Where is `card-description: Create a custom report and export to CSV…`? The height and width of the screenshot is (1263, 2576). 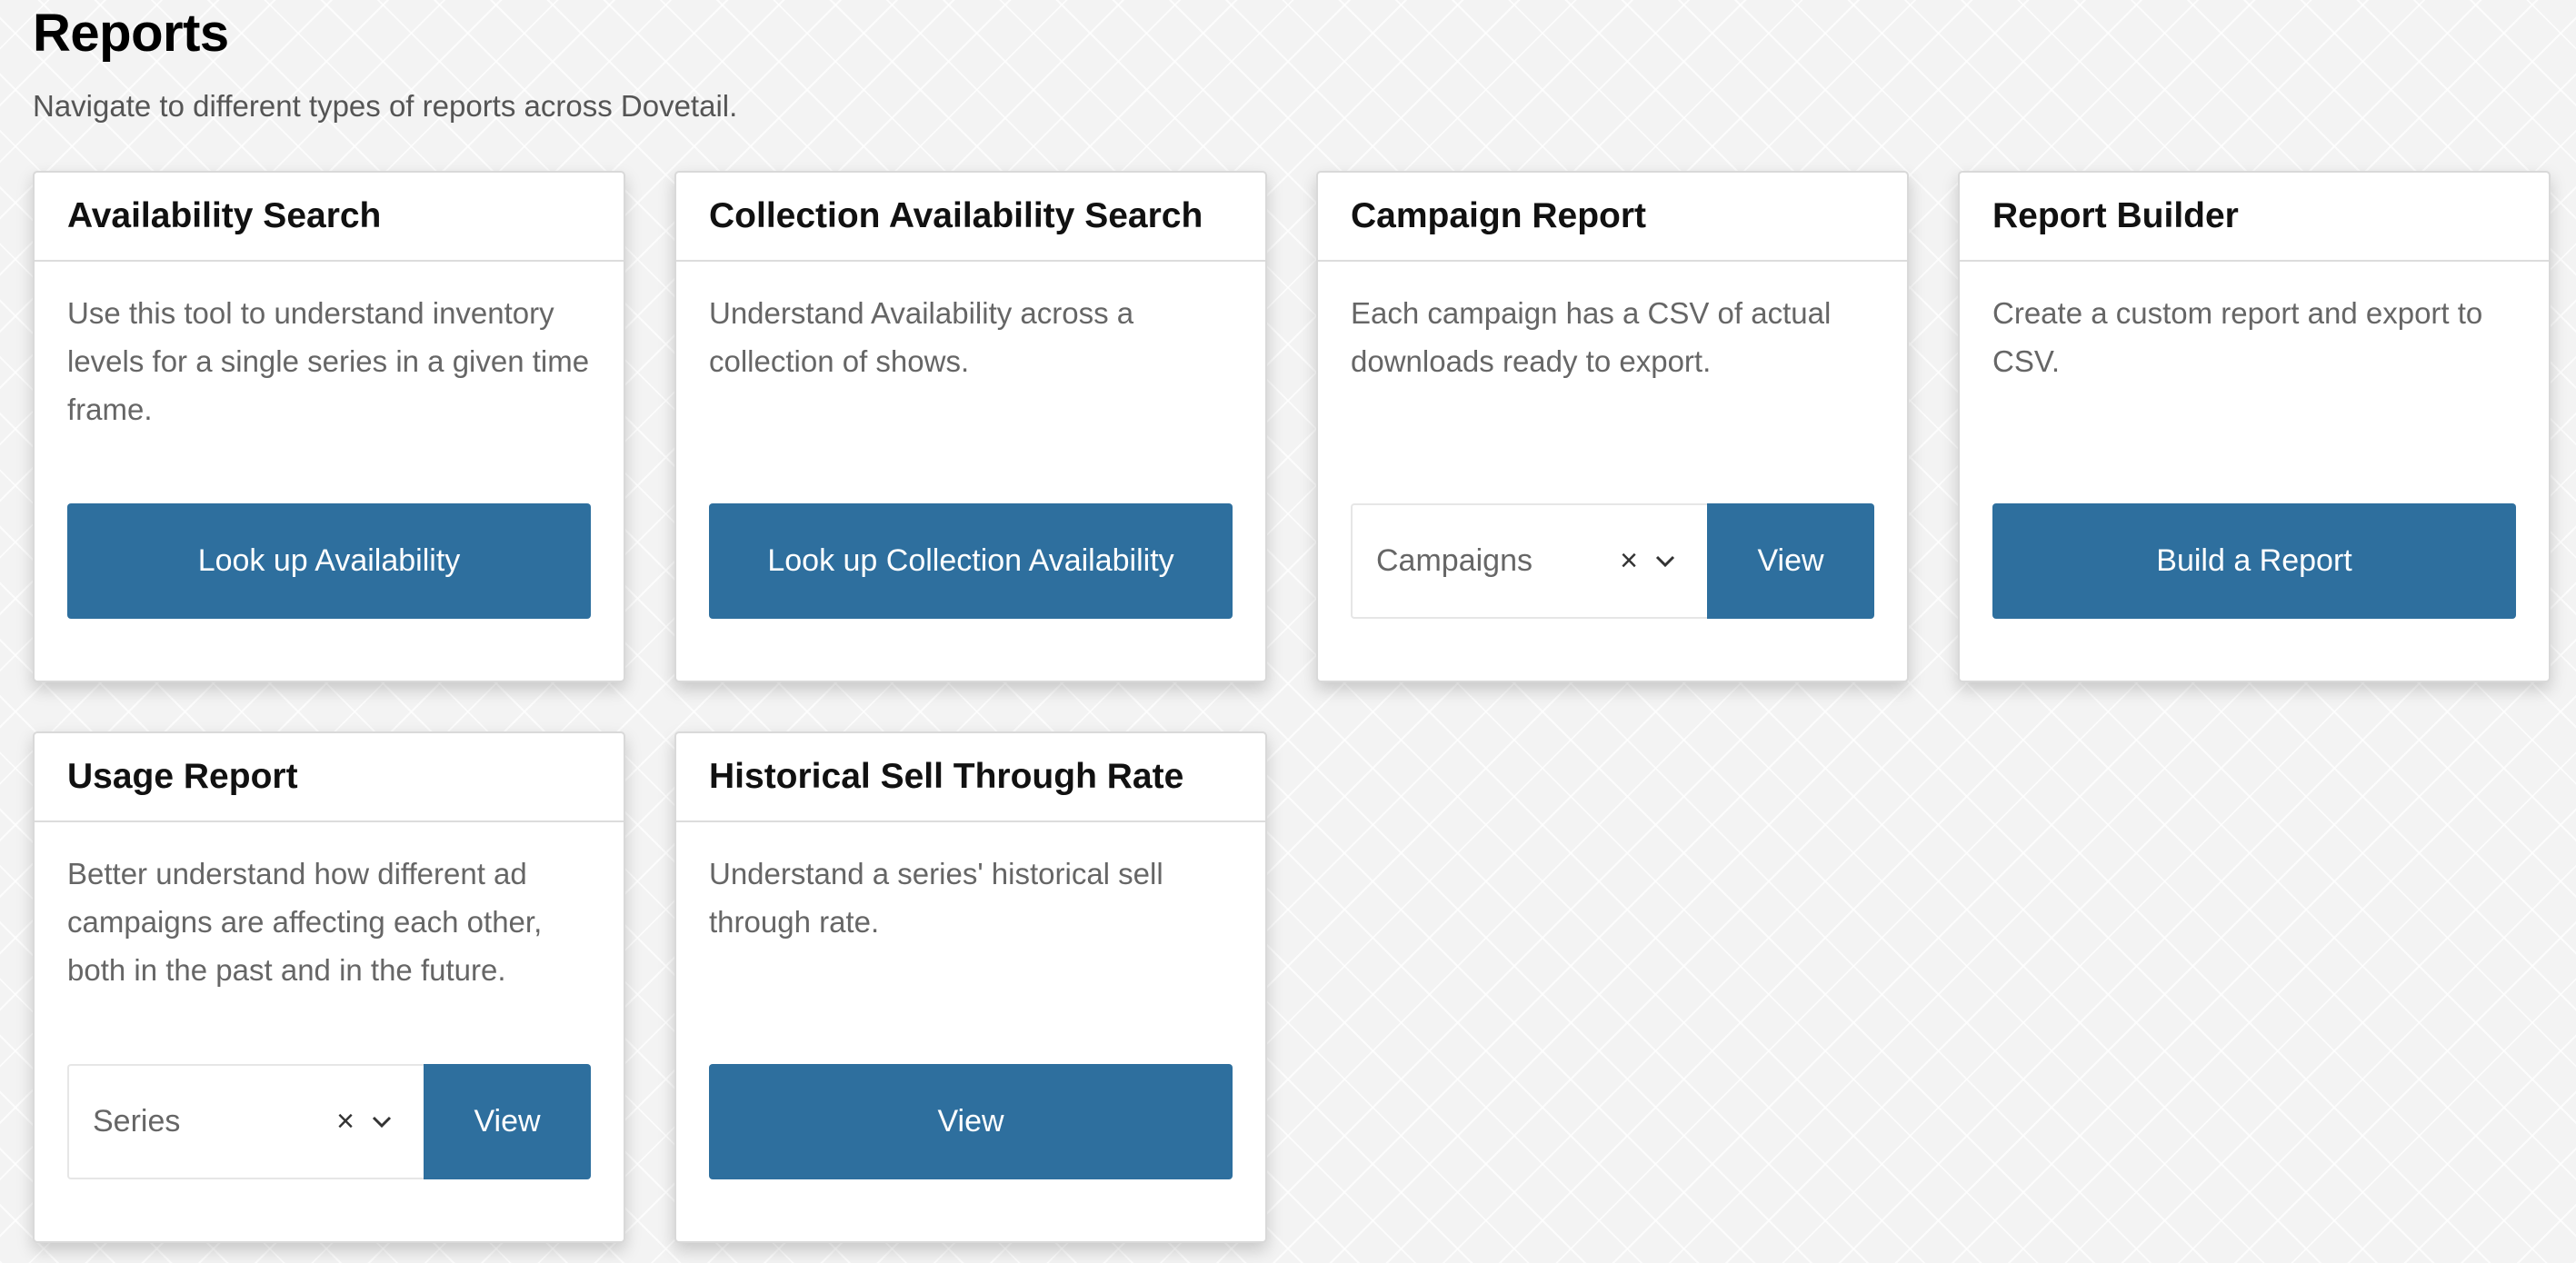
card-description: Create a custom report and export to CSV… is located at coordinates (2237, 337).